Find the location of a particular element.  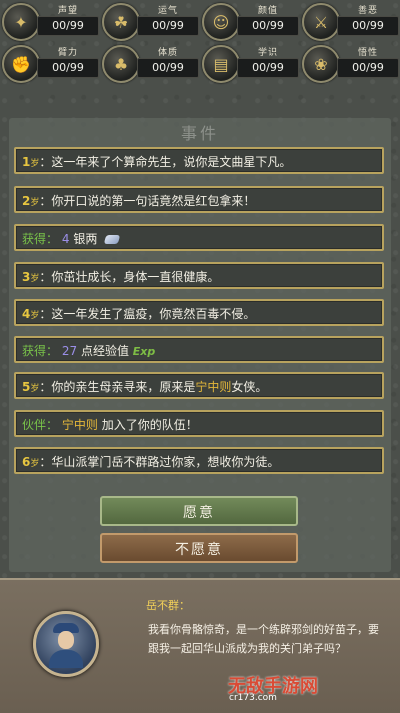

stat-luck: ☘ 运气 00/99 is located at coordinates (150, 22).